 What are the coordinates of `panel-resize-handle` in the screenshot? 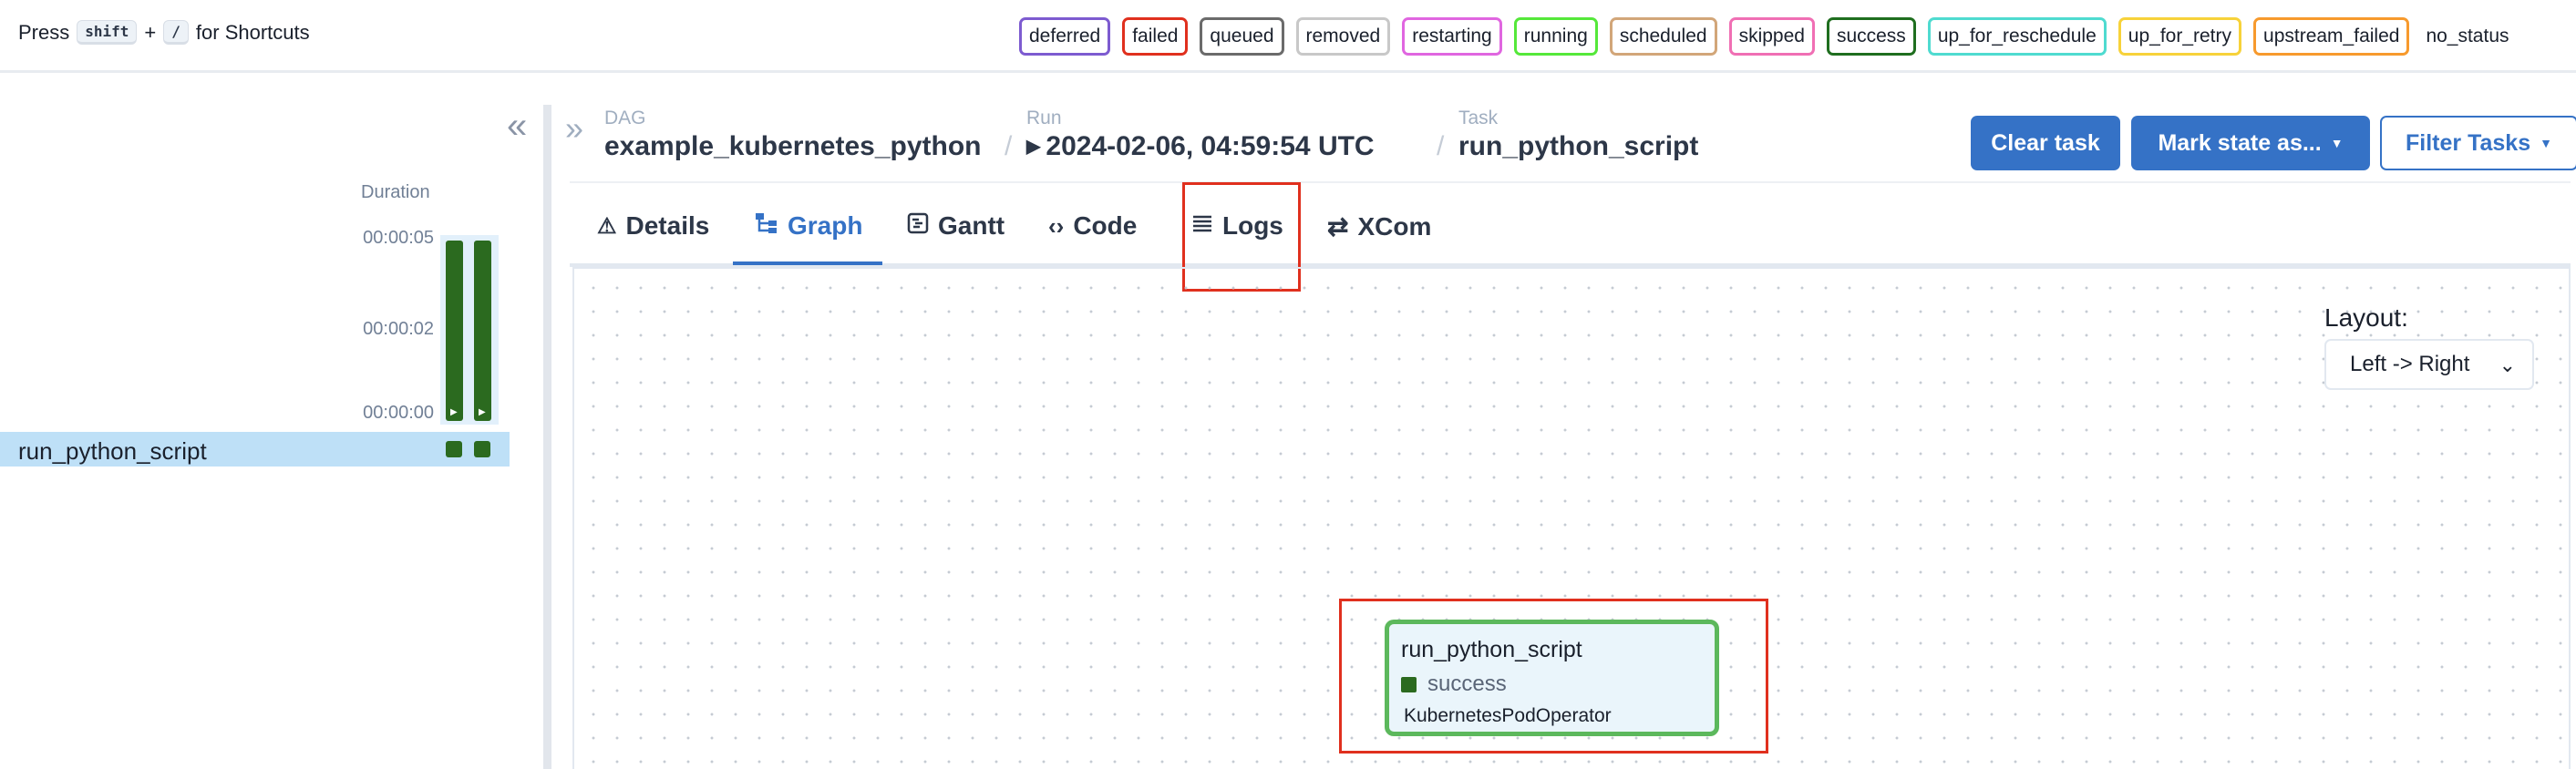 It's located at (547, 437).